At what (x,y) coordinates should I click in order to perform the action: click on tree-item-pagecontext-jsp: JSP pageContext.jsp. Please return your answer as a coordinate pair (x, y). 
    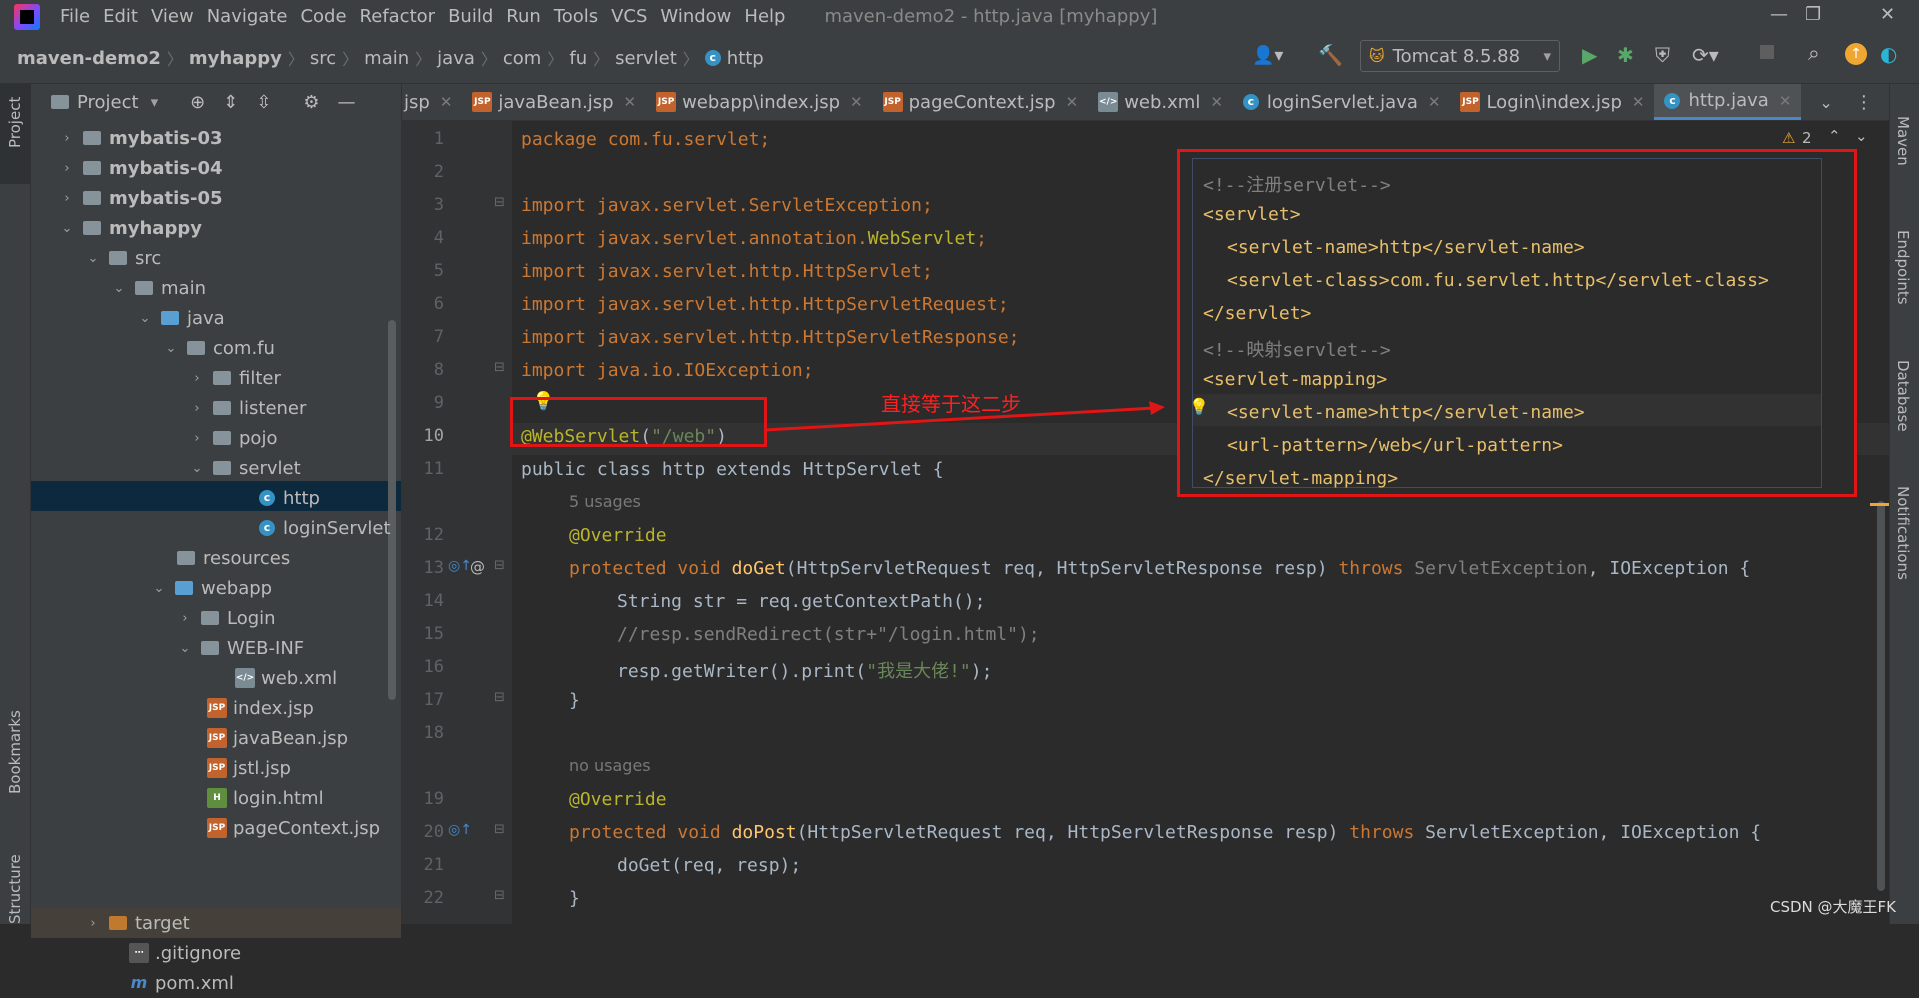
    Looking at the image, I should click on (293, 828).